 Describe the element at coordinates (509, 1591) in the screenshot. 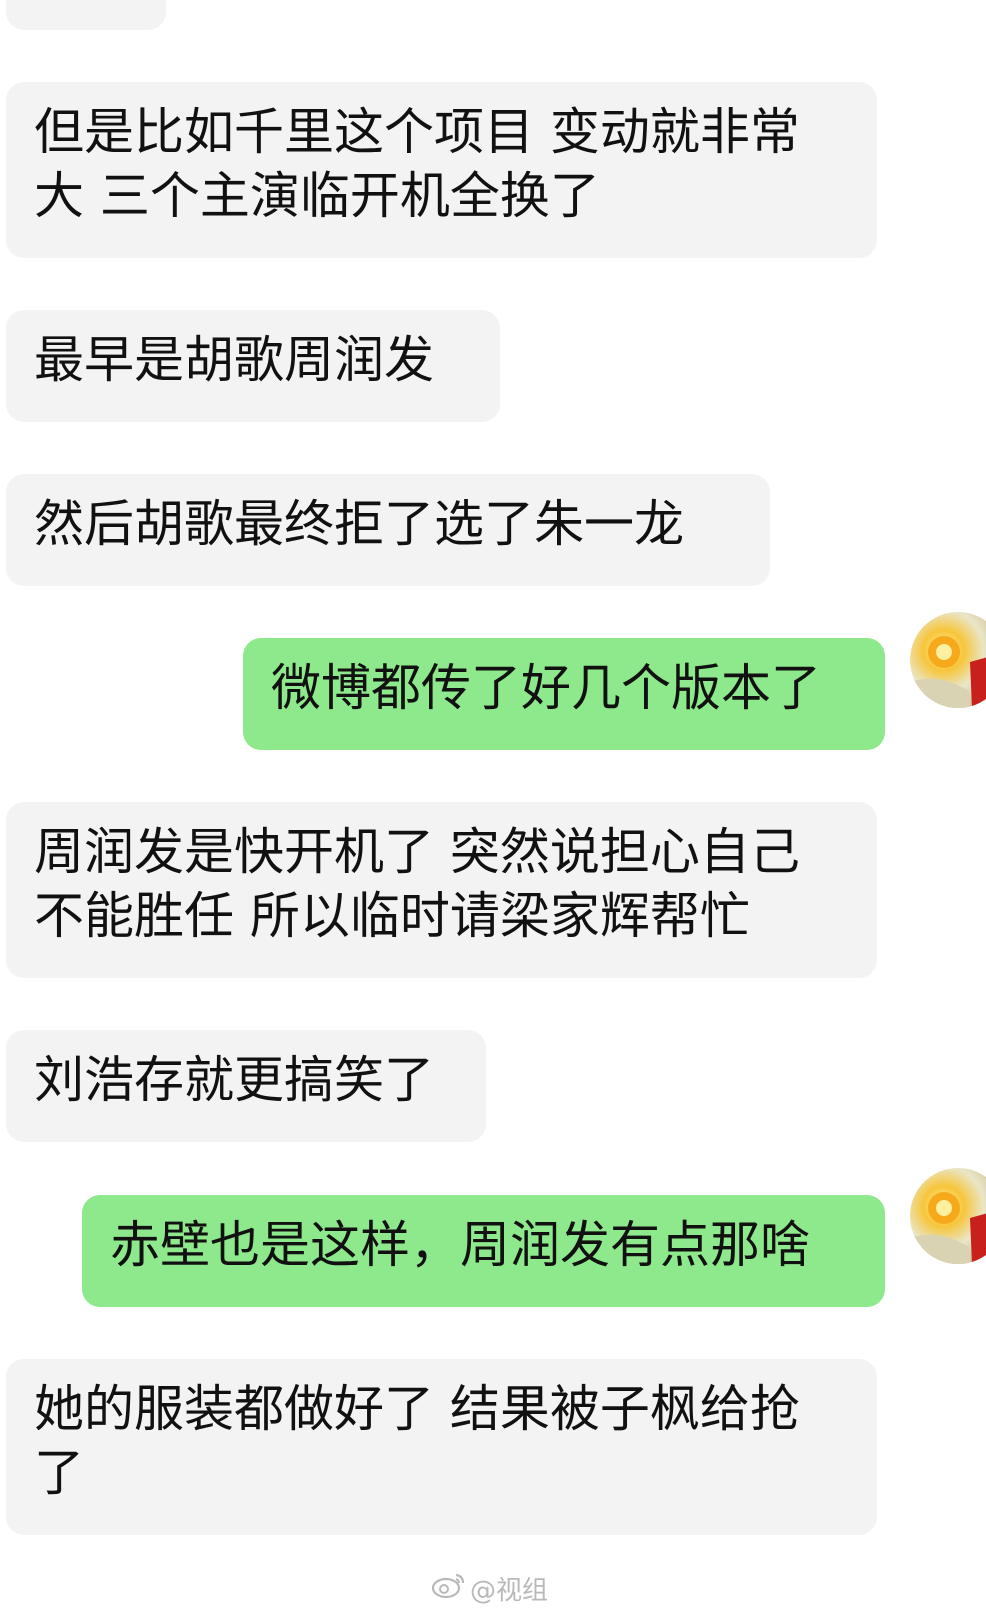

I see `watermark-text: @视组` at that location.